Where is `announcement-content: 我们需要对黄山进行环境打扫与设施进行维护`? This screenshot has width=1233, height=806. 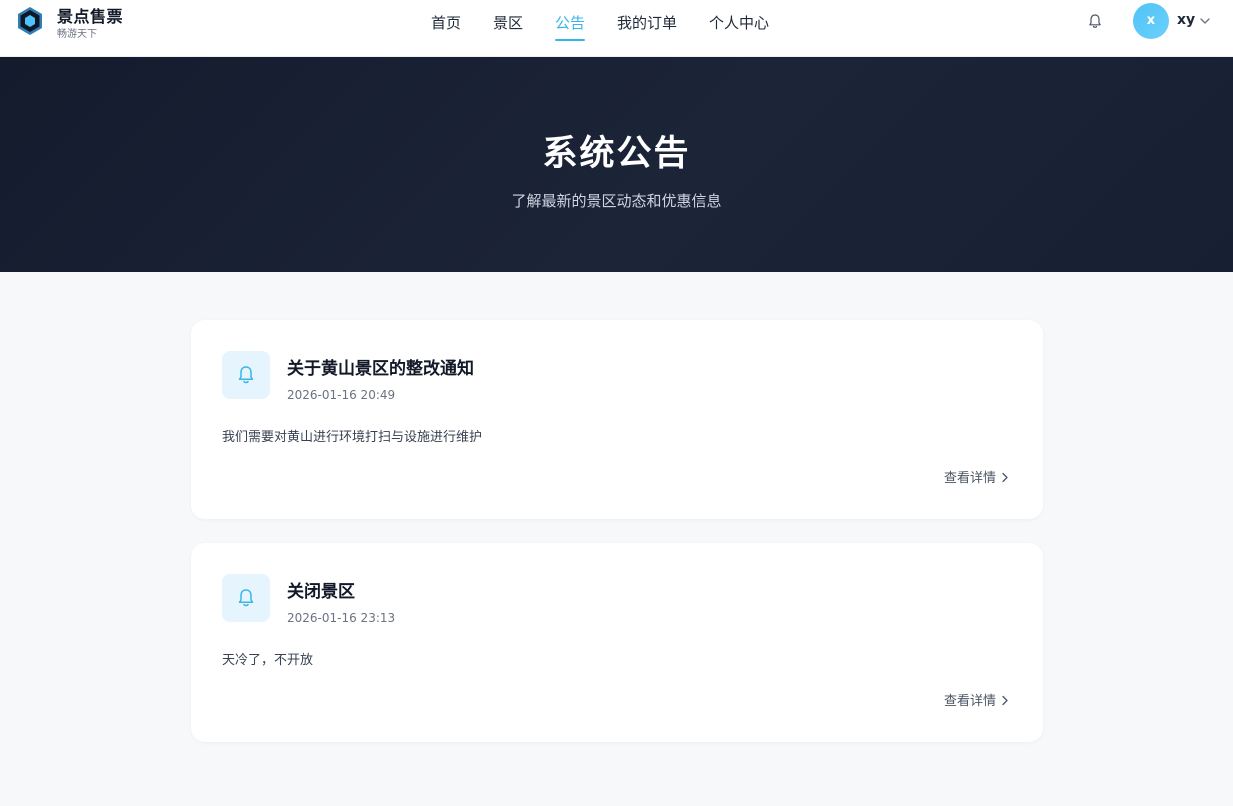
announcement-content: 我们需要对黄山进行环境打扫与设施进行维护 is located at coordinates (352, 437).